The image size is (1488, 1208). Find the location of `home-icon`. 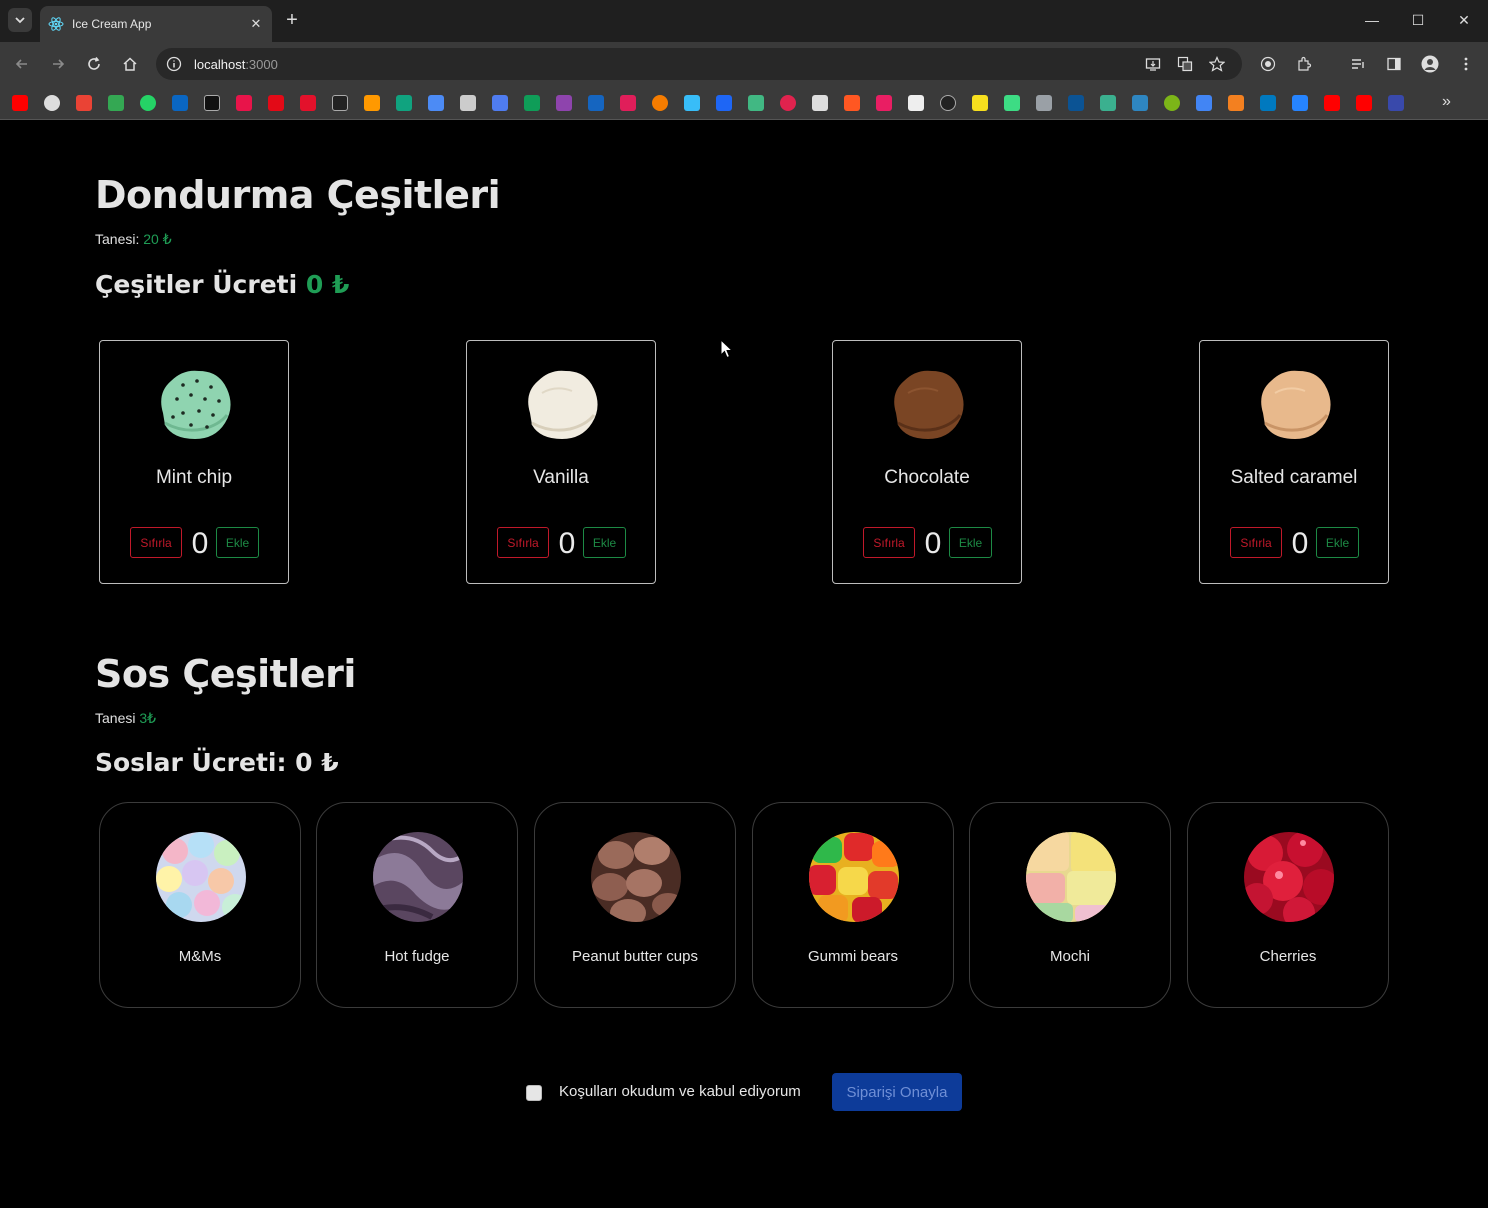

home-icon is located at coordinates (130, 64).